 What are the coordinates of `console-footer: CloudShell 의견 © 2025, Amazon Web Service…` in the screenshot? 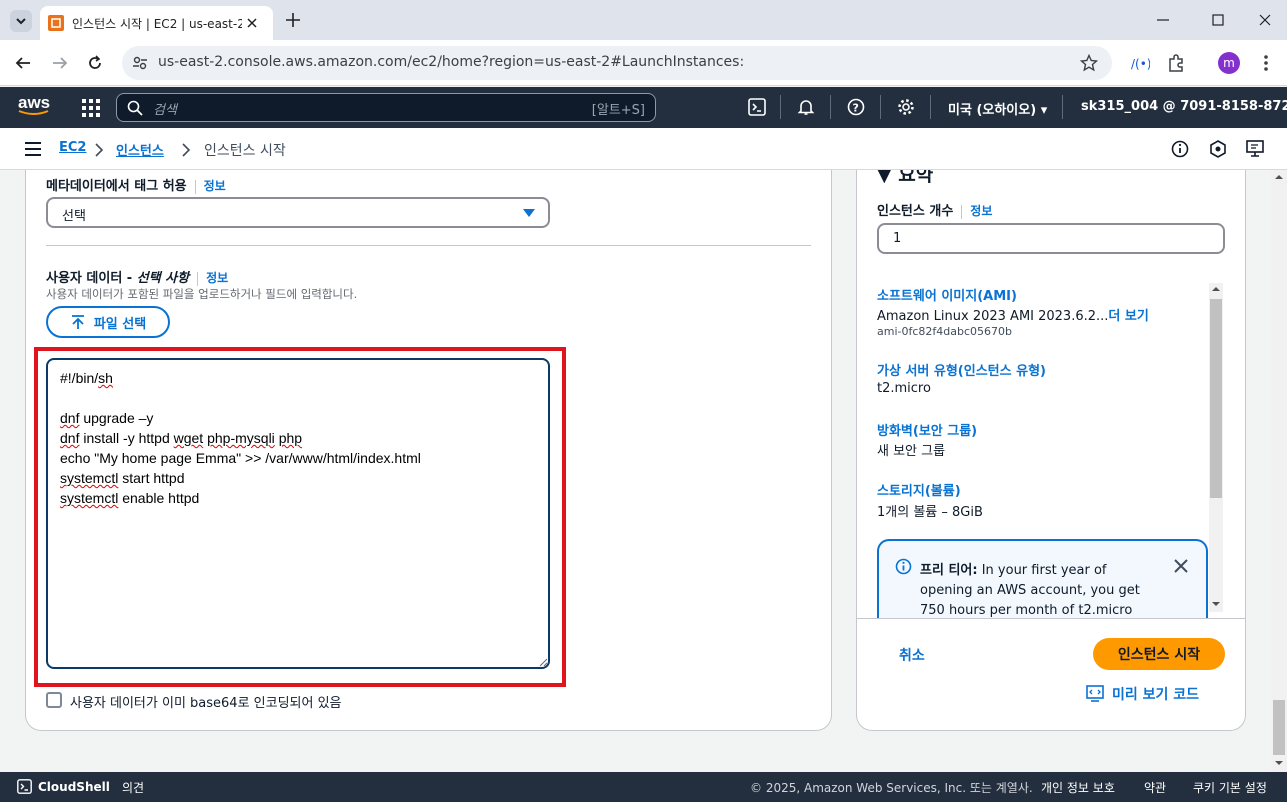 It's located at (643, 787).